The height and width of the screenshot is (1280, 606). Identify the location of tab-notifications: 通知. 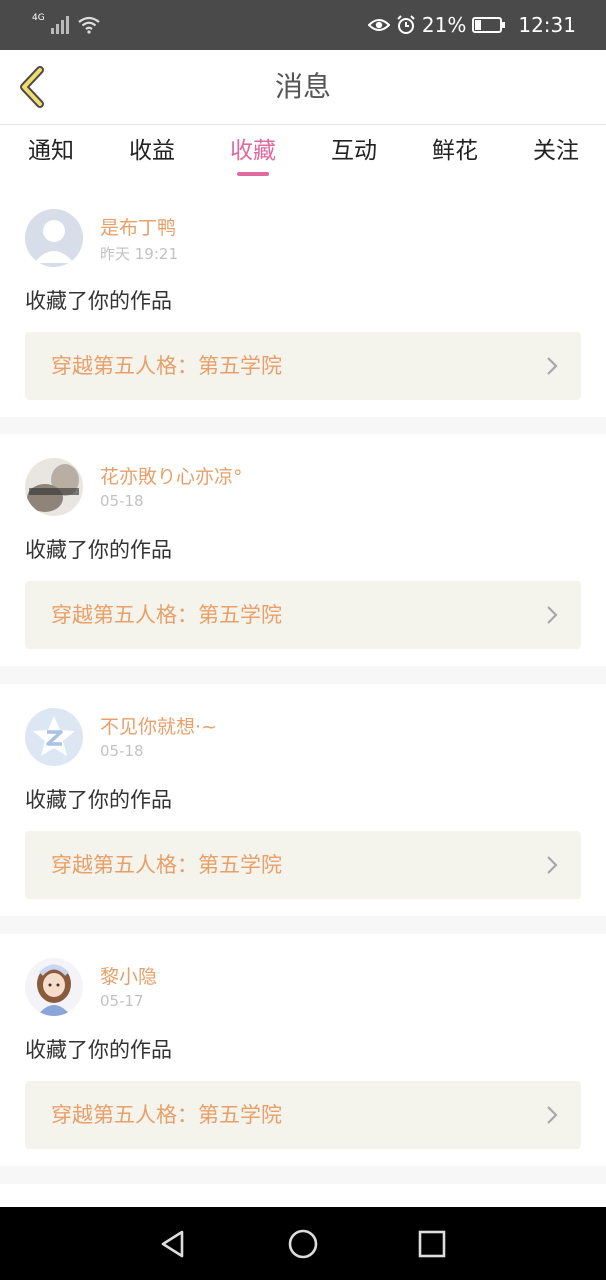
(51, 155).